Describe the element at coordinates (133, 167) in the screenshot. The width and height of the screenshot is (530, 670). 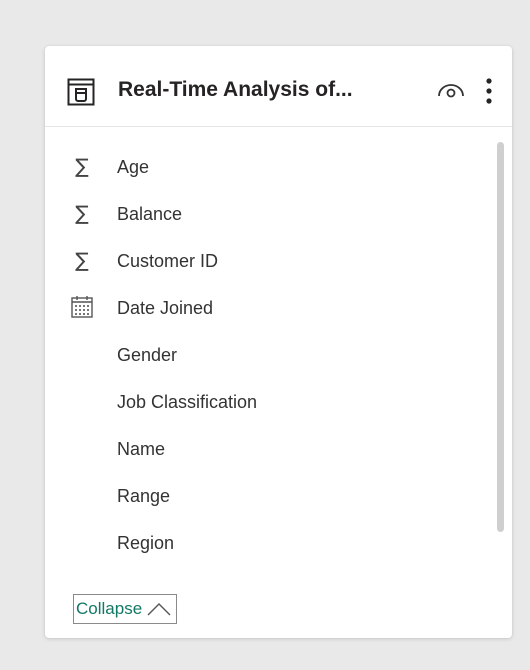
I see `field-label: Age` at that location.